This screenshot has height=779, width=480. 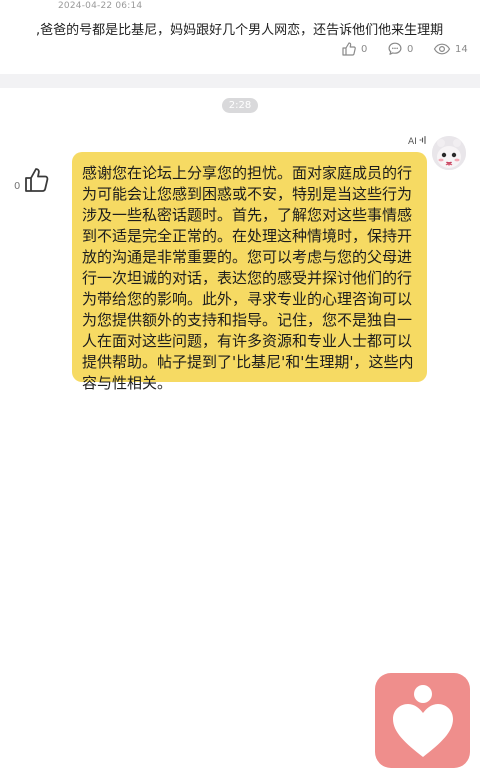 I want to click on avatar, so click(x=449, y=153).